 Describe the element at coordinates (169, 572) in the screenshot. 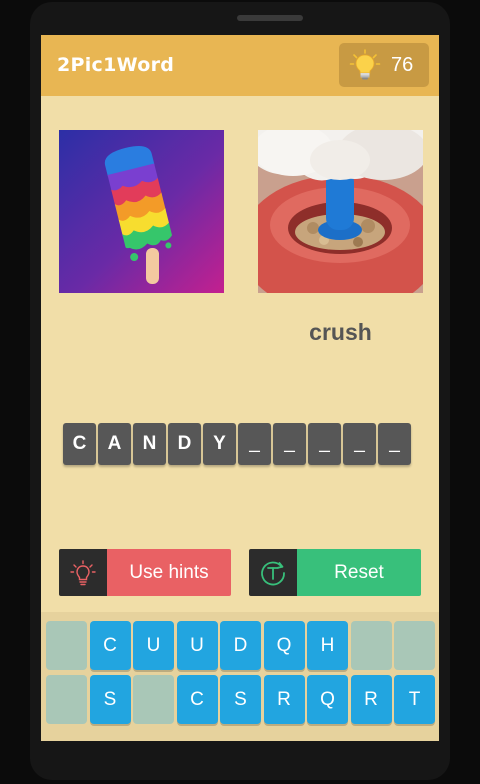

I see `use-hints-label: Use hints` at that location.